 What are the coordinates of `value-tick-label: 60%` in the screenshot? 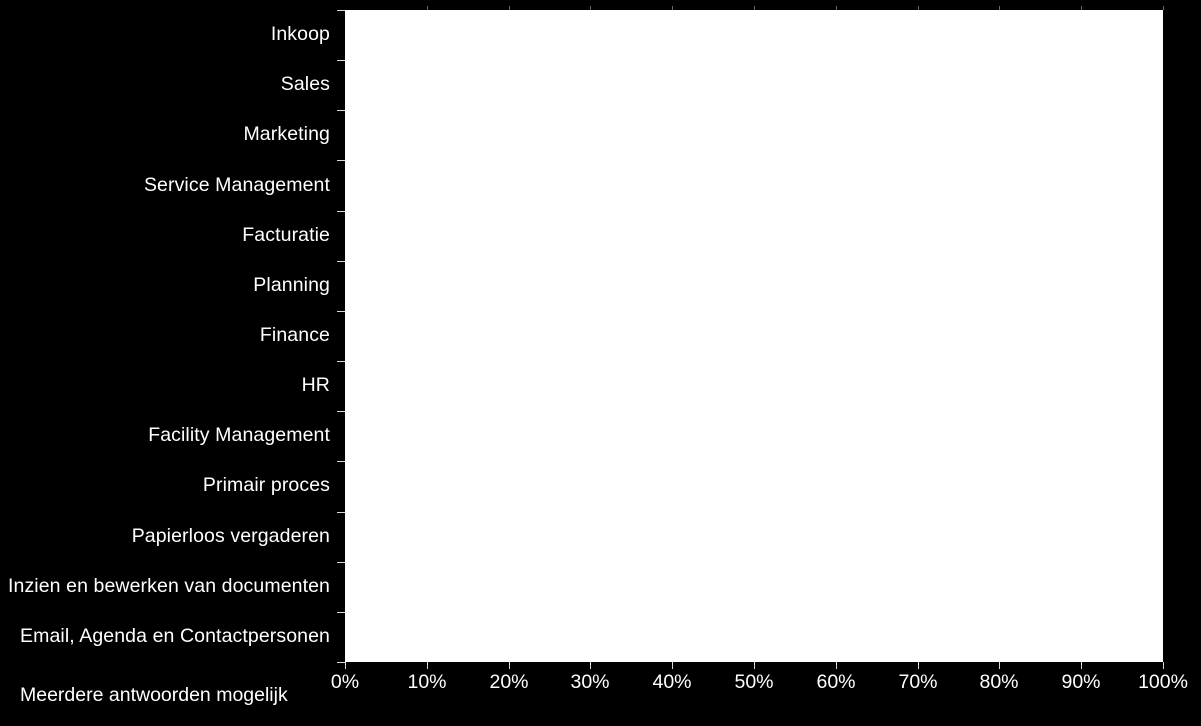 It's located at (836, 682).